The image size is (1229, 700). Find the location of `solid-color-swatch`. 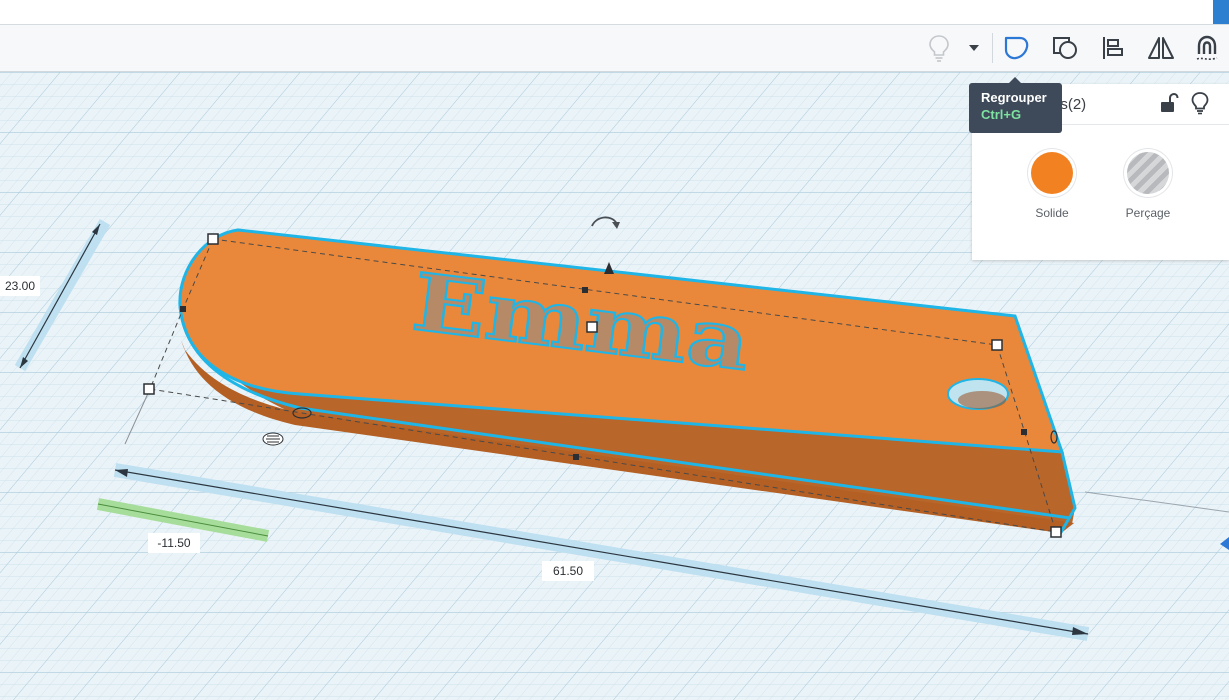

solid-color-swatch is located at coordinates (1052, 173).